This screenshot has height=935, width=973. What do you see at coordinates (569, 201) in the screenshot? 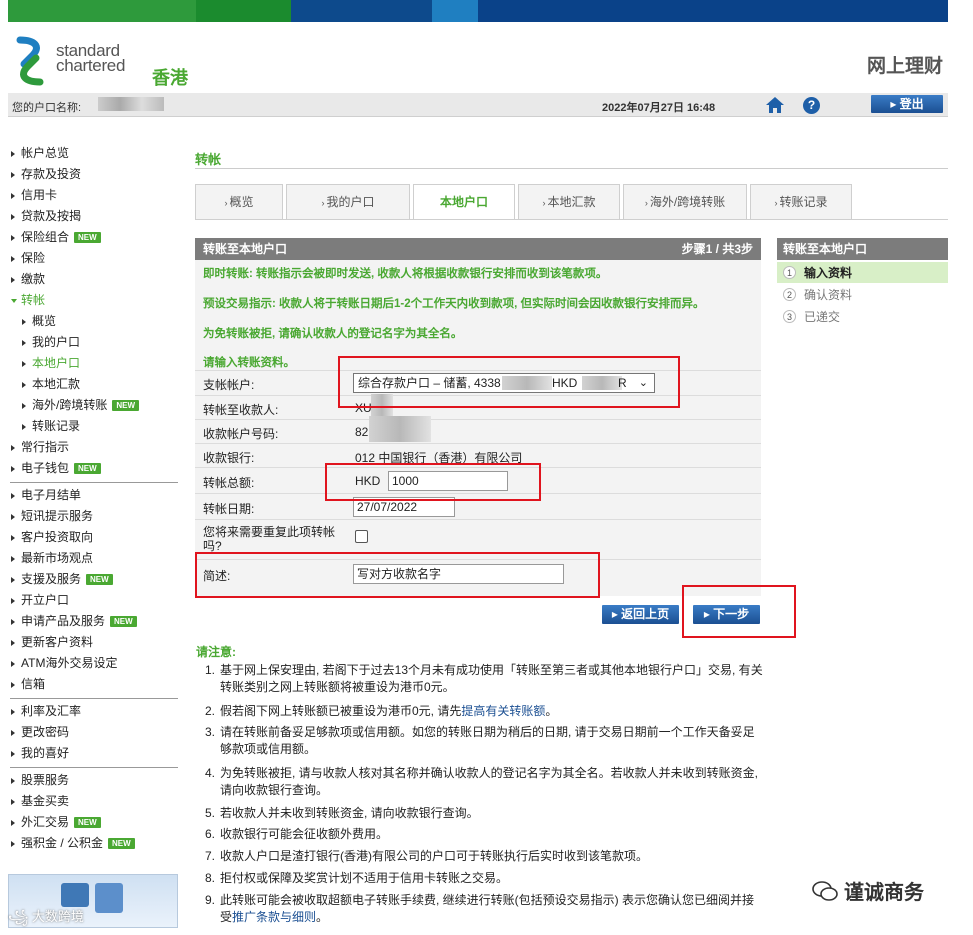
I see `tab-local-remittance: › 本地汇款` at bounding box center [569, 201].